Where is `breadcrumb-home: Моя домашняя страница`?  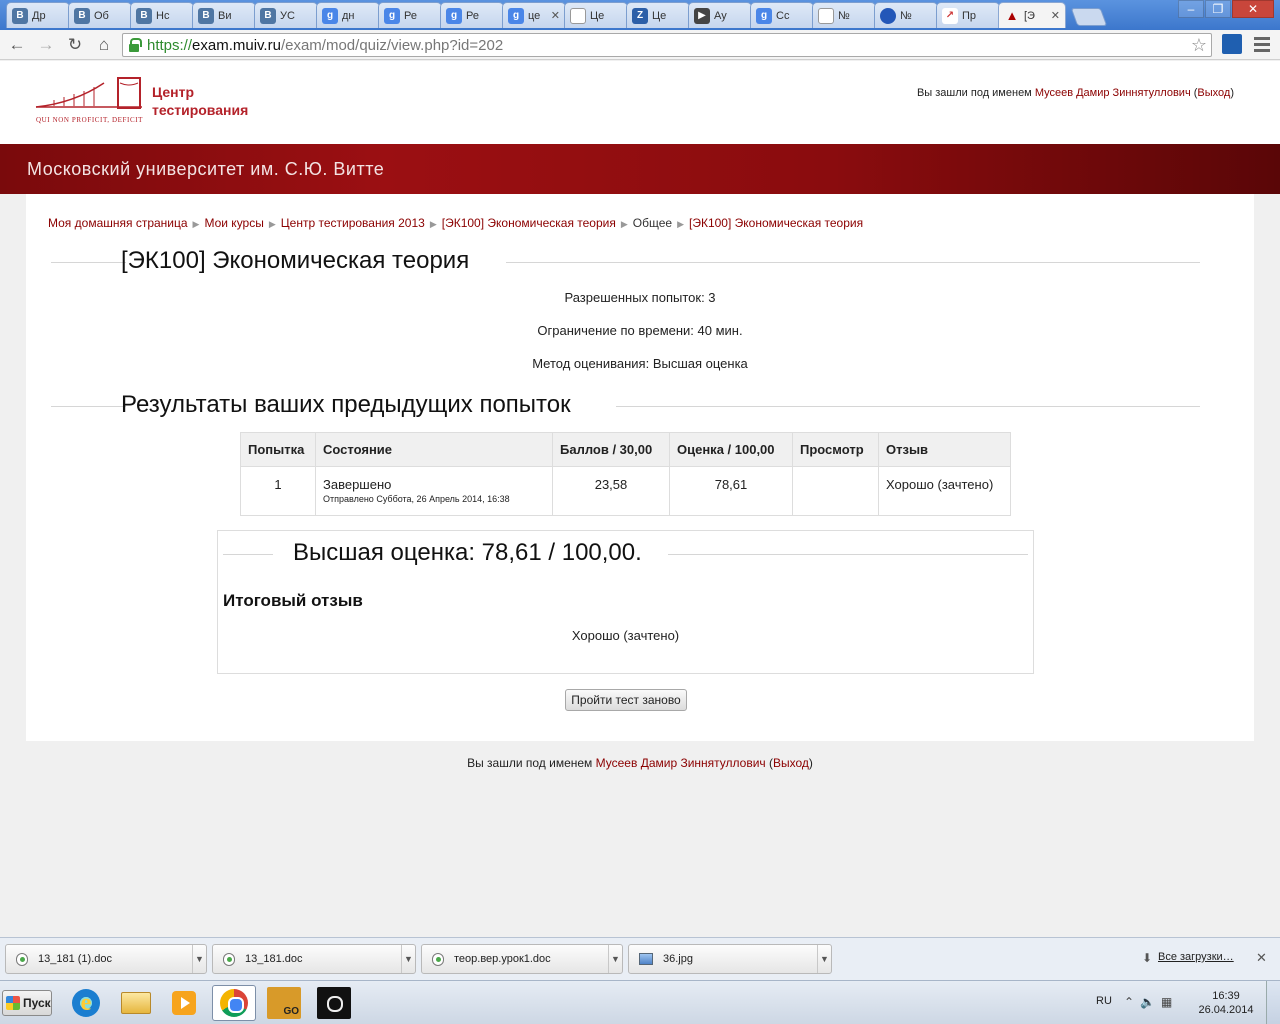
breadcrumb-home: Моя домашняя страница is located at coordinates (118, 223).